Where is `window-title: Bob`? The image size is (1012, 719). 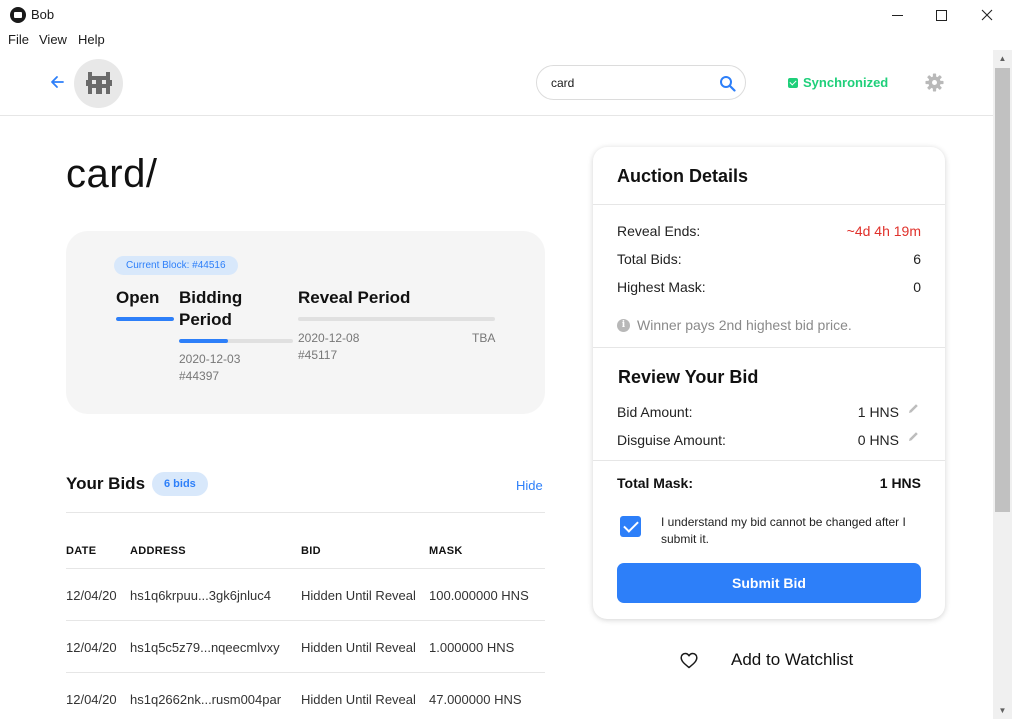
window-title: Bob is located at coordinates (43, 14).